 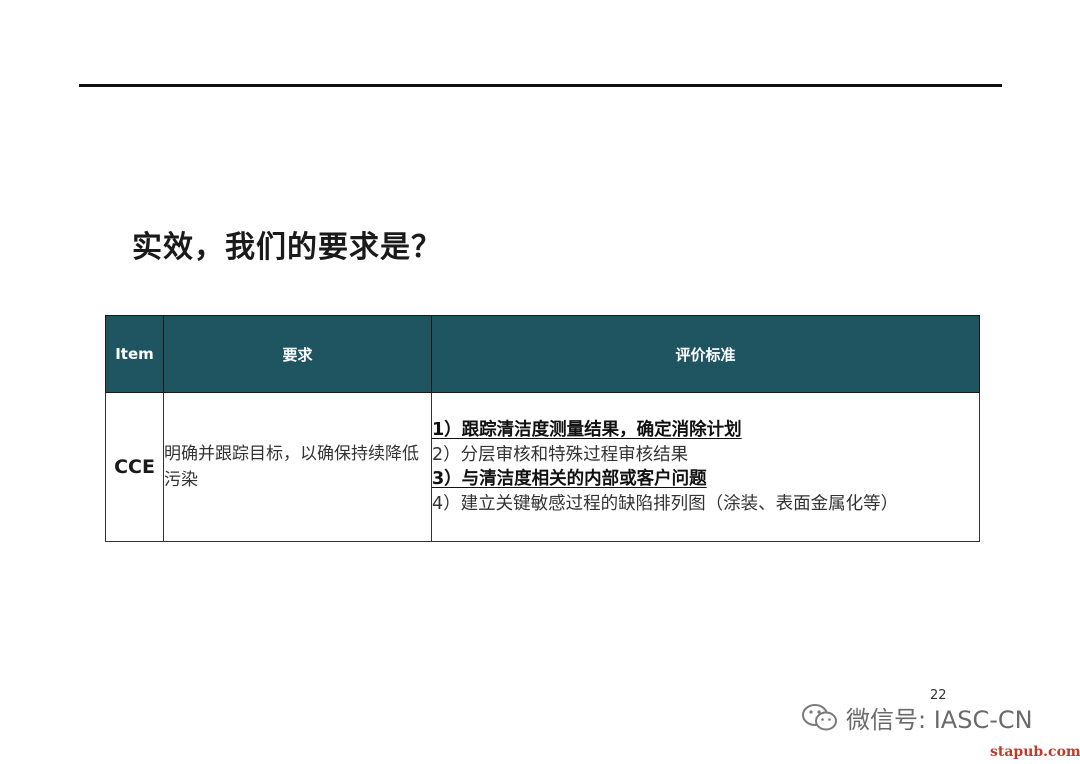 I want to click on site-mark: stapub.com, so click(x=1035, y=752).